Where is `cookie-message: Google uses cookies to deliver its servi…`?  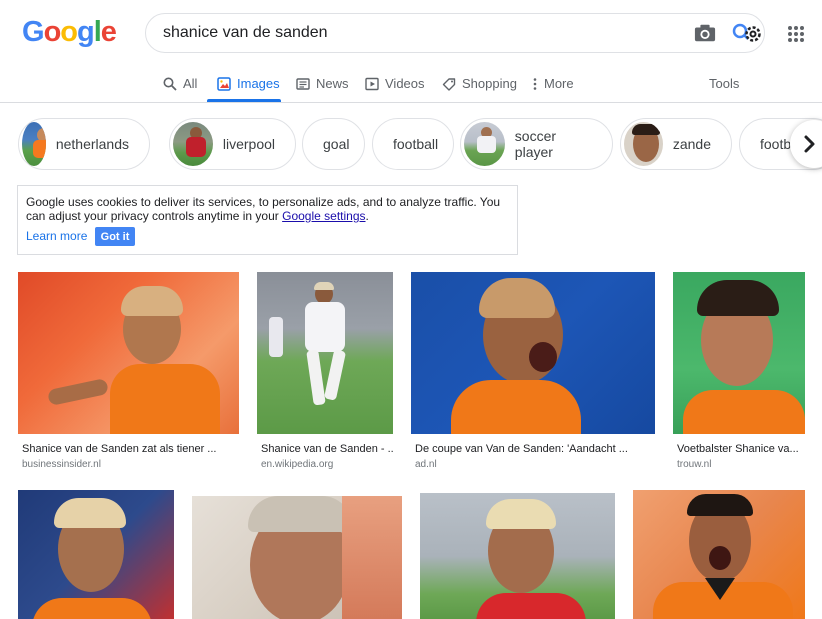 cookie-message: Google uses cookies to deliver its servi… is located at coordinates (269, 209).